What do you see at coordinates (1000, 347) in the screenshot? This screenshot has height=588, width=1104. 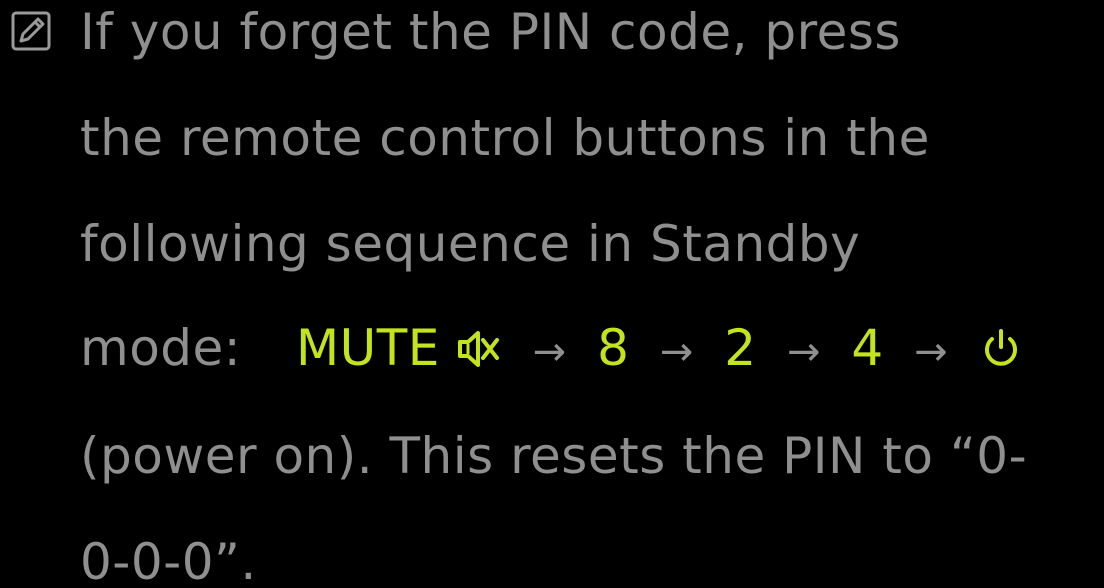 I see `power-icon` at bounding box center [1000, 347].